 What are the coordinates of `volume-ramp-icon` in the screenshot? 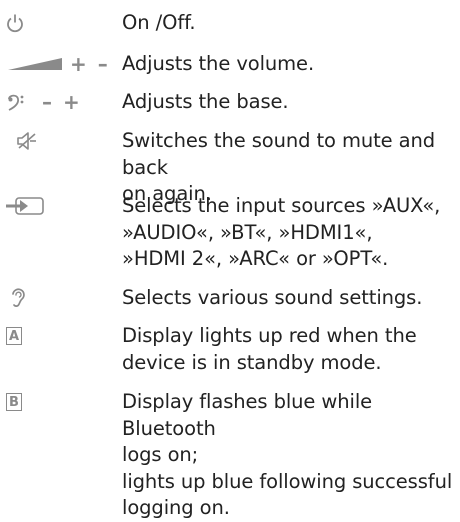 It's located at (35, 64).